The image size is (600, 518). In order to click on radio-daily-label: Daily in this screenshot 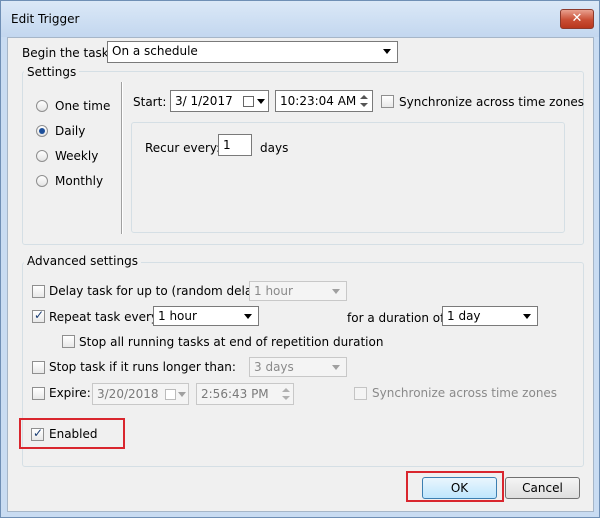, I will do `click(70, 131)`.